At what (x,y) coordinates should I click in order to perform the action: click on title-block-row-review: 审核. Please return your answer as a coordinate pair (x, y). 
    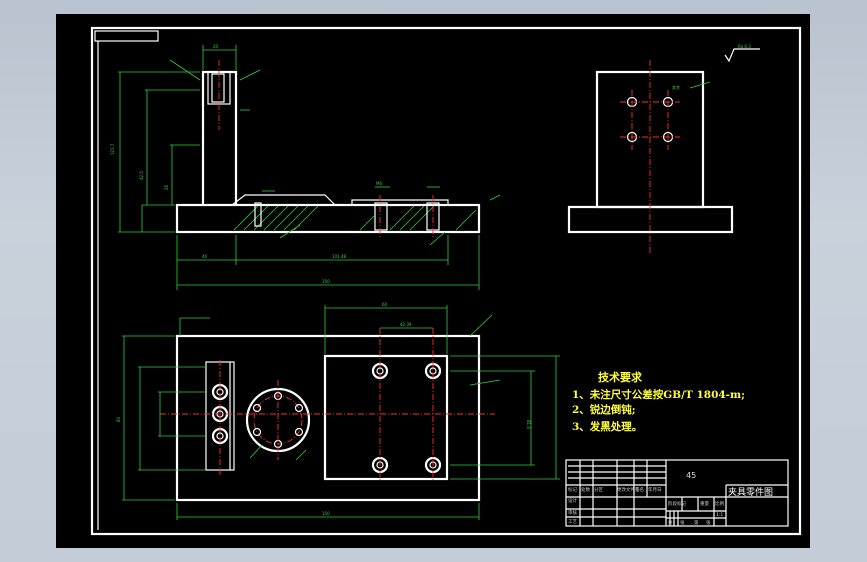
    Looking at the image, I should click on (572, 512).